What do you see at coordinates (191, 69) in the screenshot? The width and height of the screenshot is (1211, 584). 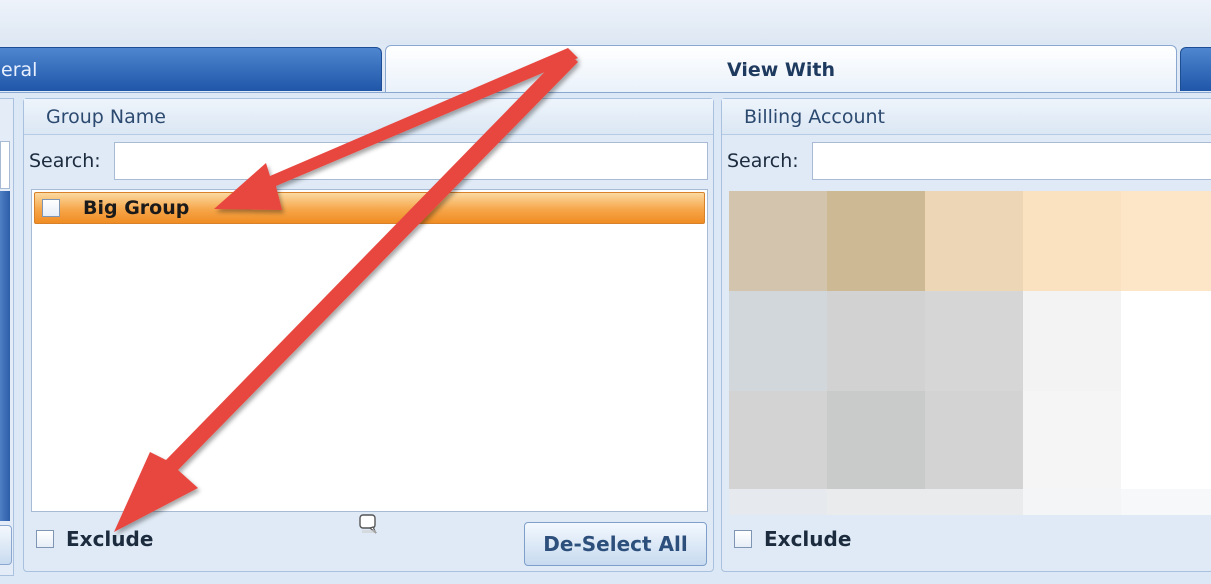 I see `tab-general: eral` at bounding box center [191, 69].